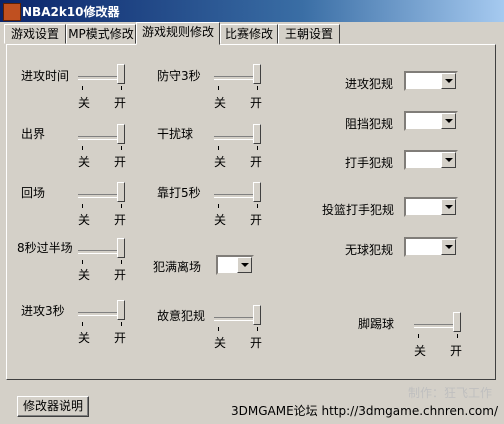  I want to click on title-bar: NBA2k10修改器, so click(252, 11).